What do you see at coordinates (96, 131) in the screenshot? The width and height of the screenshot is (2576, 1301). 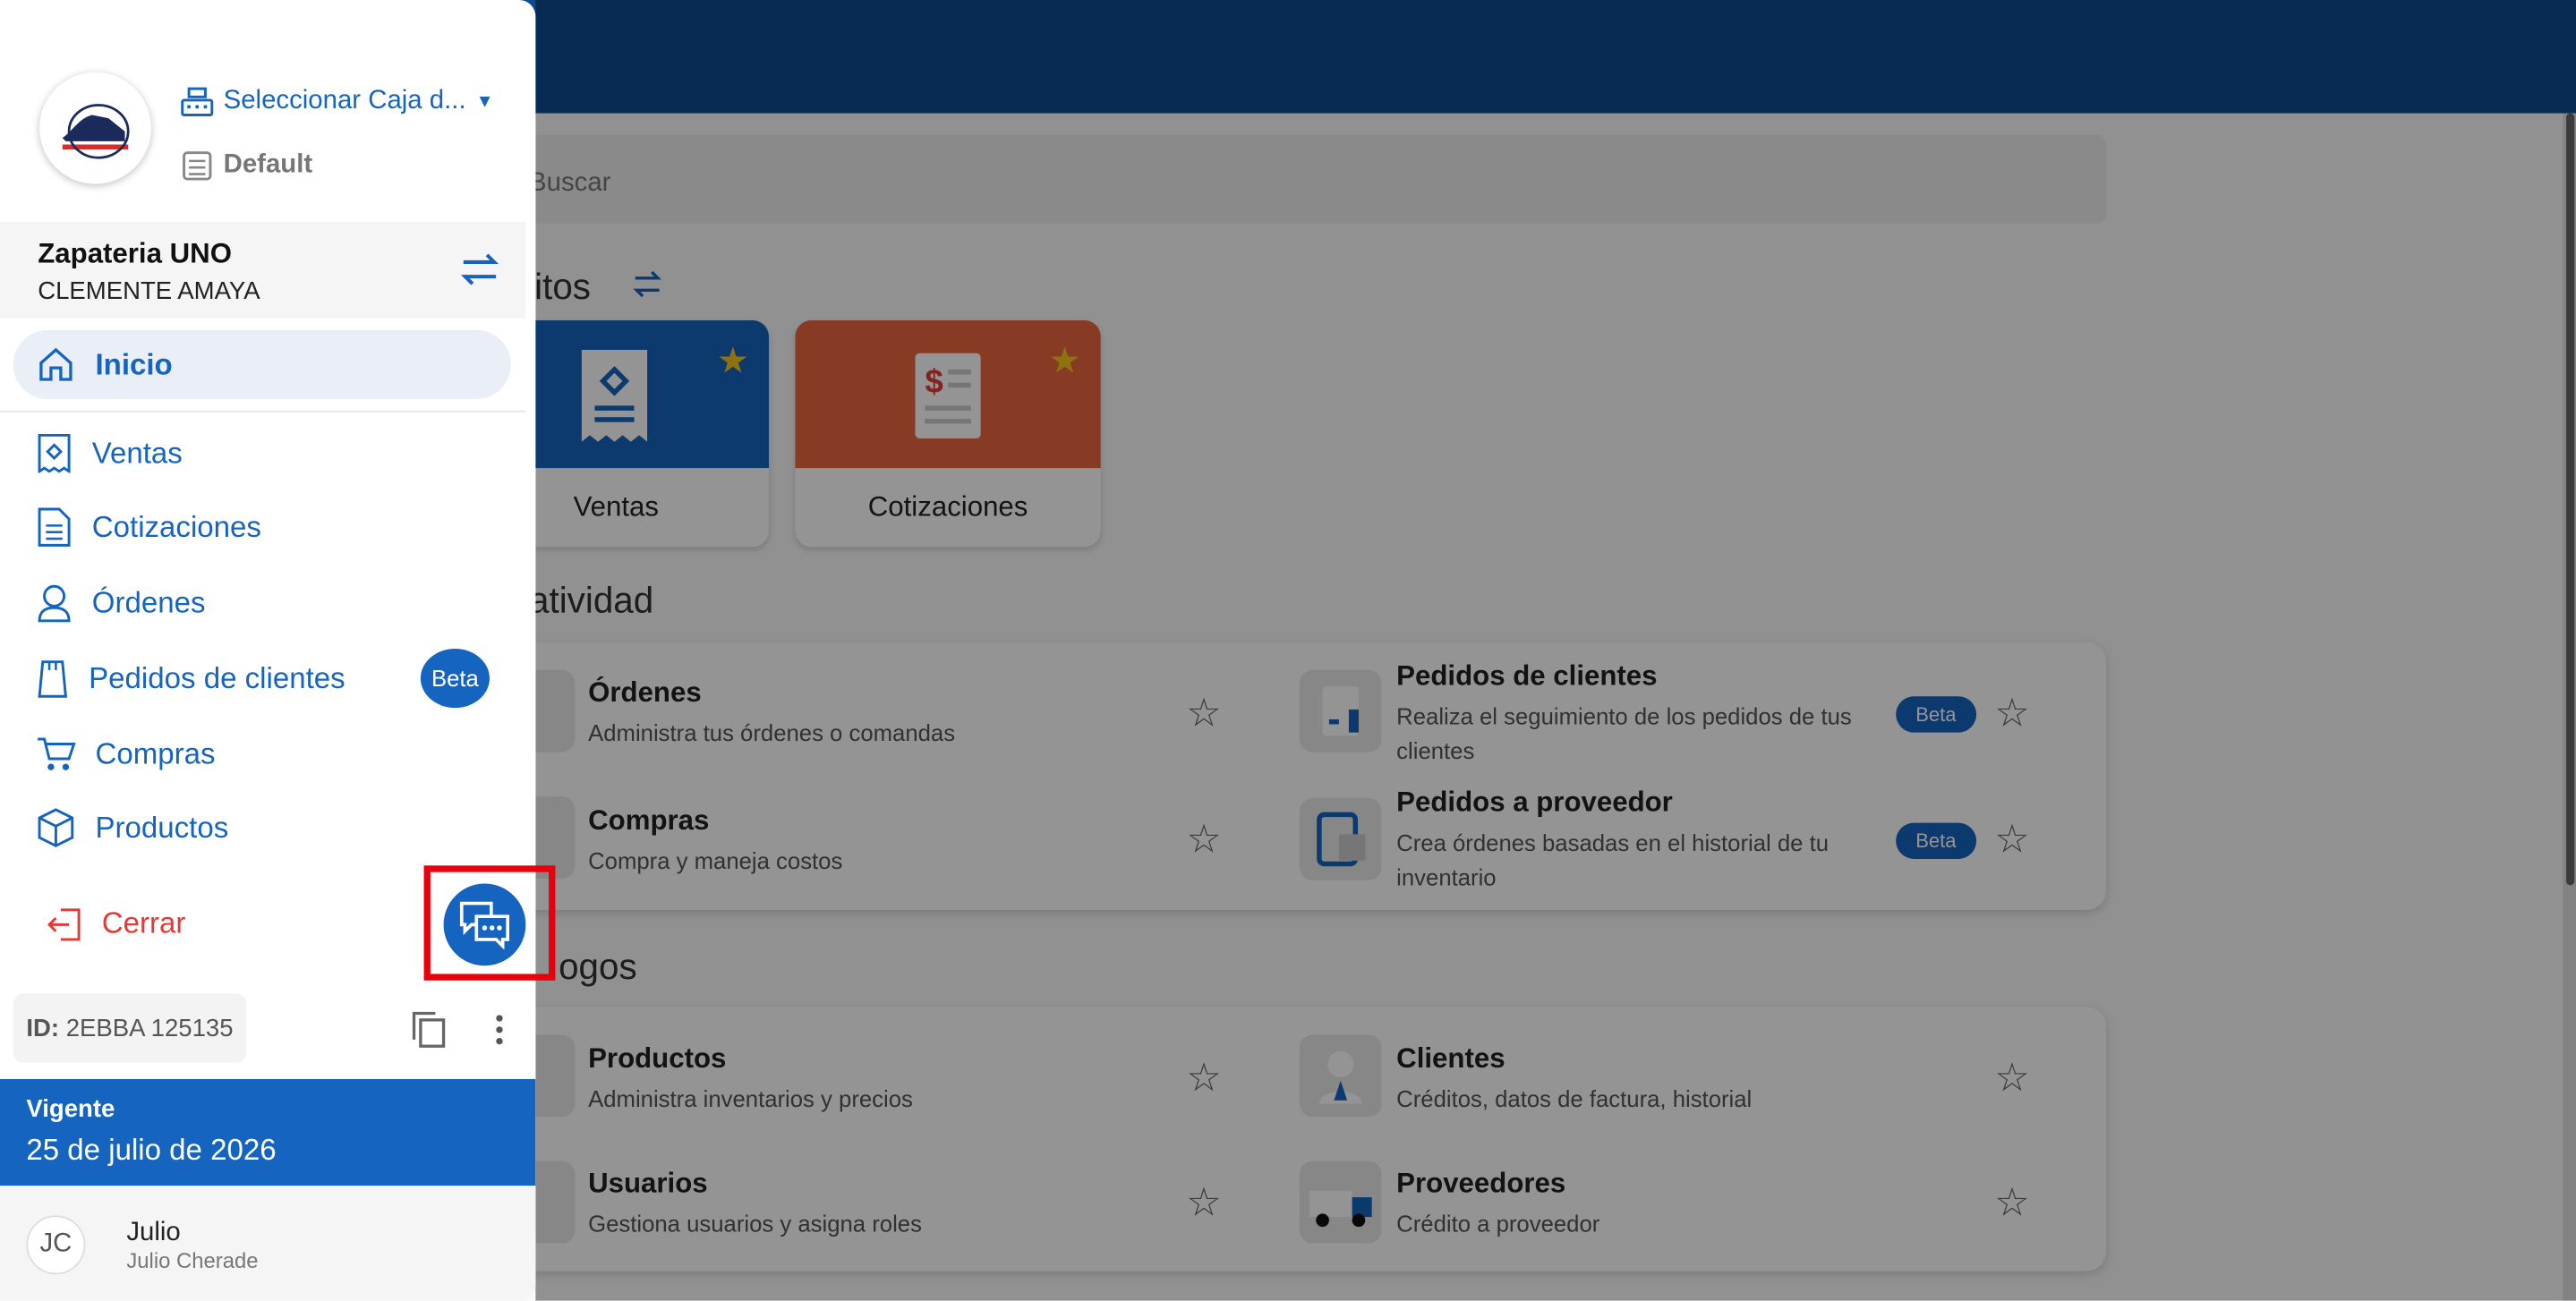 I see `shoe-logo-icon` at bounding box center [96, 131].